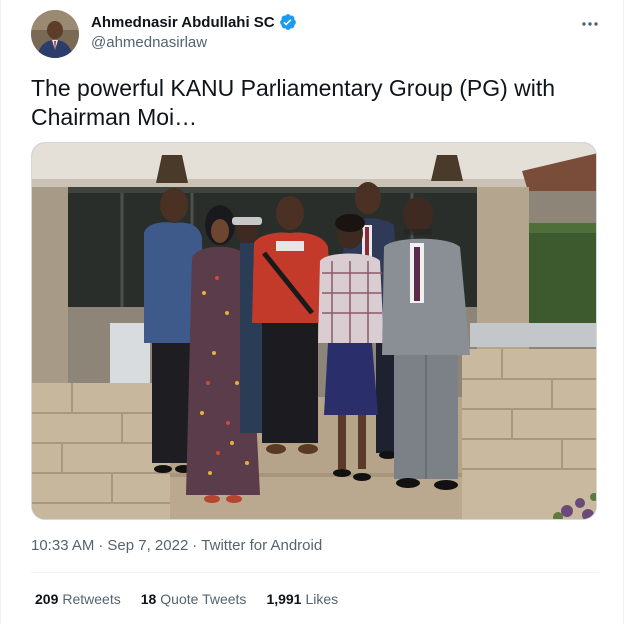 Image resolution: width=624 pixels, height=624 pixels. What do you see at coordinates (62, 545) in the screenshot?
I see `tweet-time: 10:33 AM` at bounding box center [62, 545].